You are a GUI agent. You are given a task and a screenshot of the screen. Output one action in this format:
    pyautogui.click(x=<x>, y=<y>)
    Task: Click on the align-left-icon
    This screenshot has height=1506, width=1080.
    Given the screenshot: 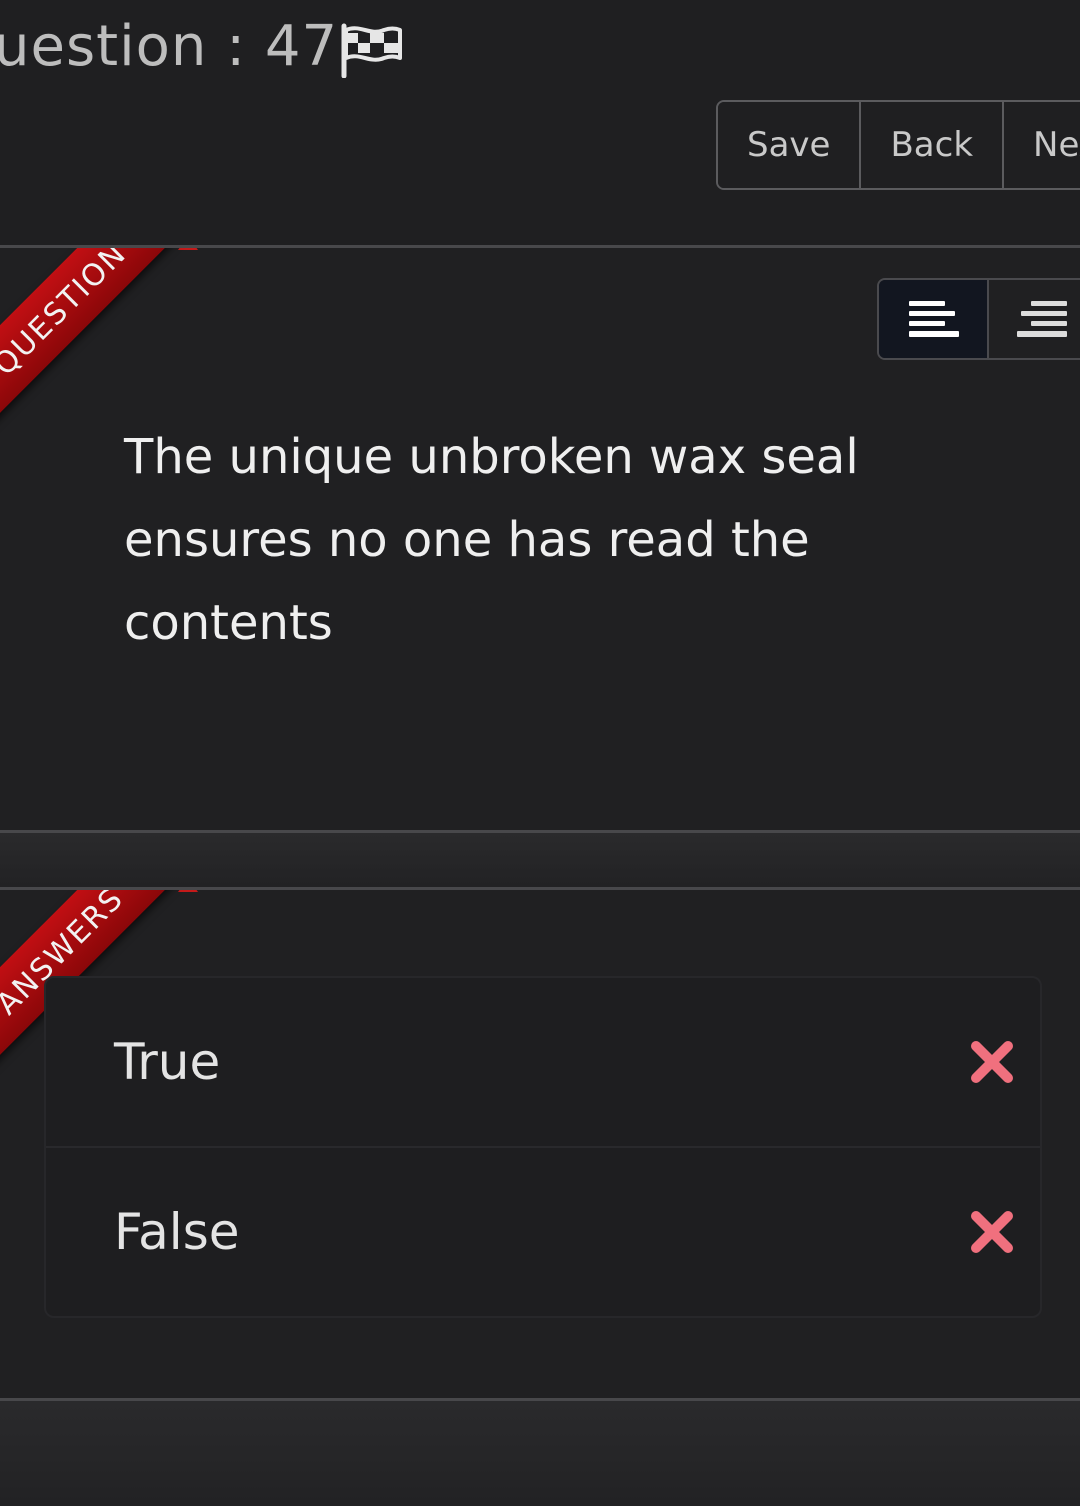 What is the action you would take?
    pyautogui.click(x=934, y=319)
    